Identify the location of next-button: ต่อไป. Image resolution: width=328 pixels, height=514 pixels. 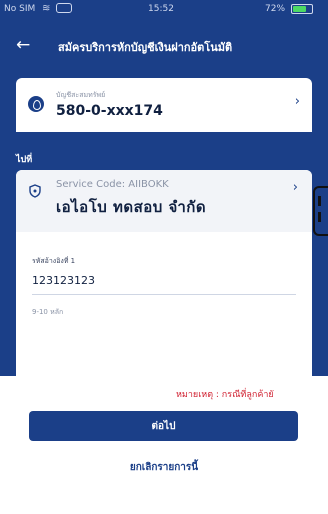
(163, 426).